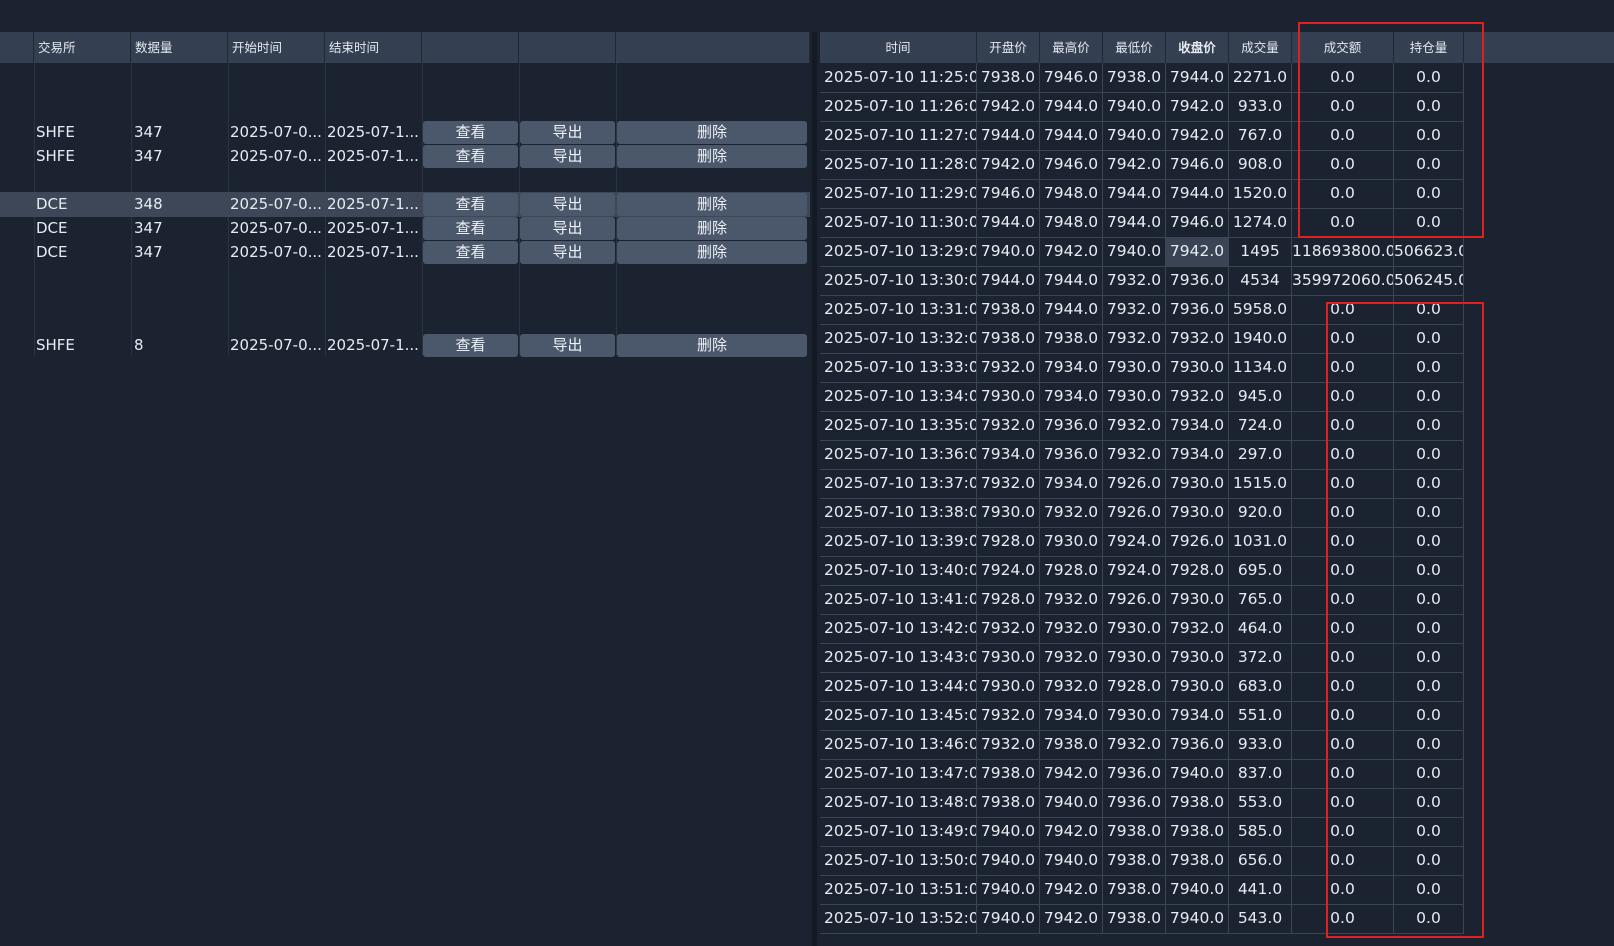  I want to click on volume-cell: 5958.0, so click(1260, 310).